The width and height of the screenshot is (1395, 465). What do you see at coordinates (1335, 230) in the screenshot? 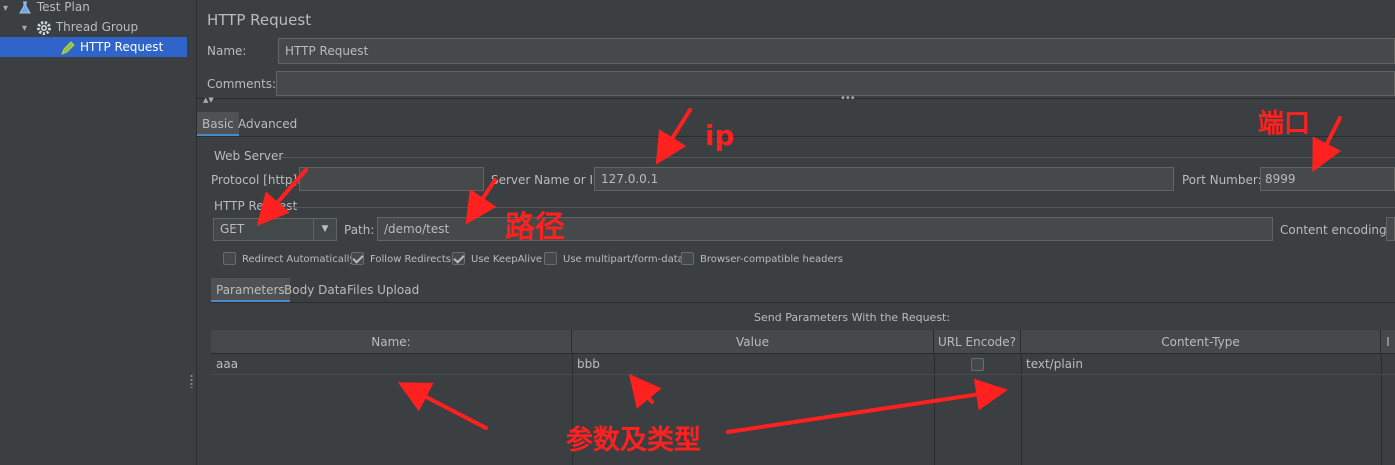
I see `encoding-label: Content encoding:` at bounding box center [1335, 230].